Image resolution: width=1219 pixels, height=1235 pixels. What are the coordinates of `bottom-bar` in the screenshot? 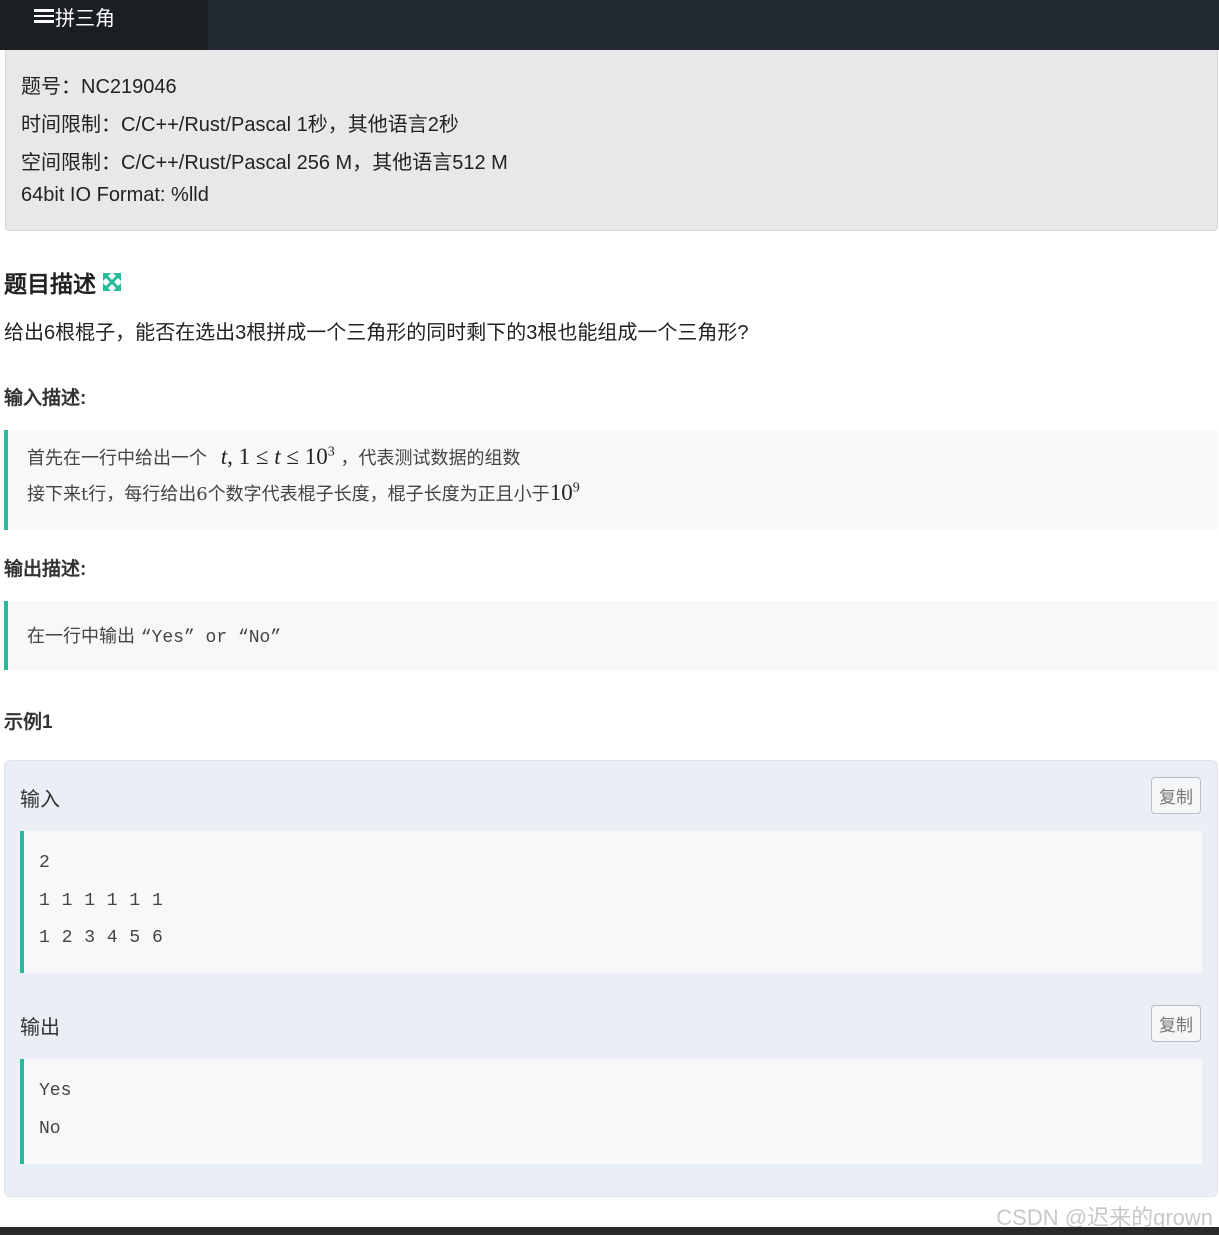 It's located at (609, 1231).